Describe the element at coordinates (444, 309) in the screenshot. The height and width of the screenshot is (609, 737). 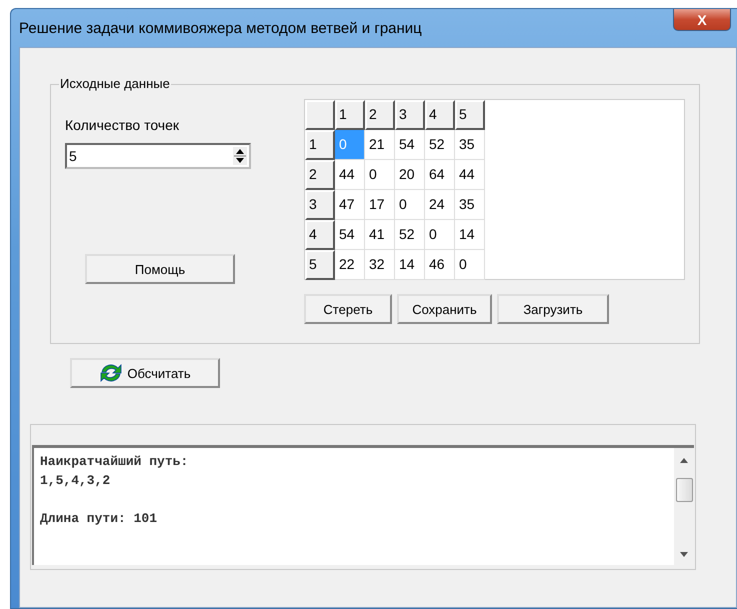
I see `matrix-action-button: Сохранить` at that location.